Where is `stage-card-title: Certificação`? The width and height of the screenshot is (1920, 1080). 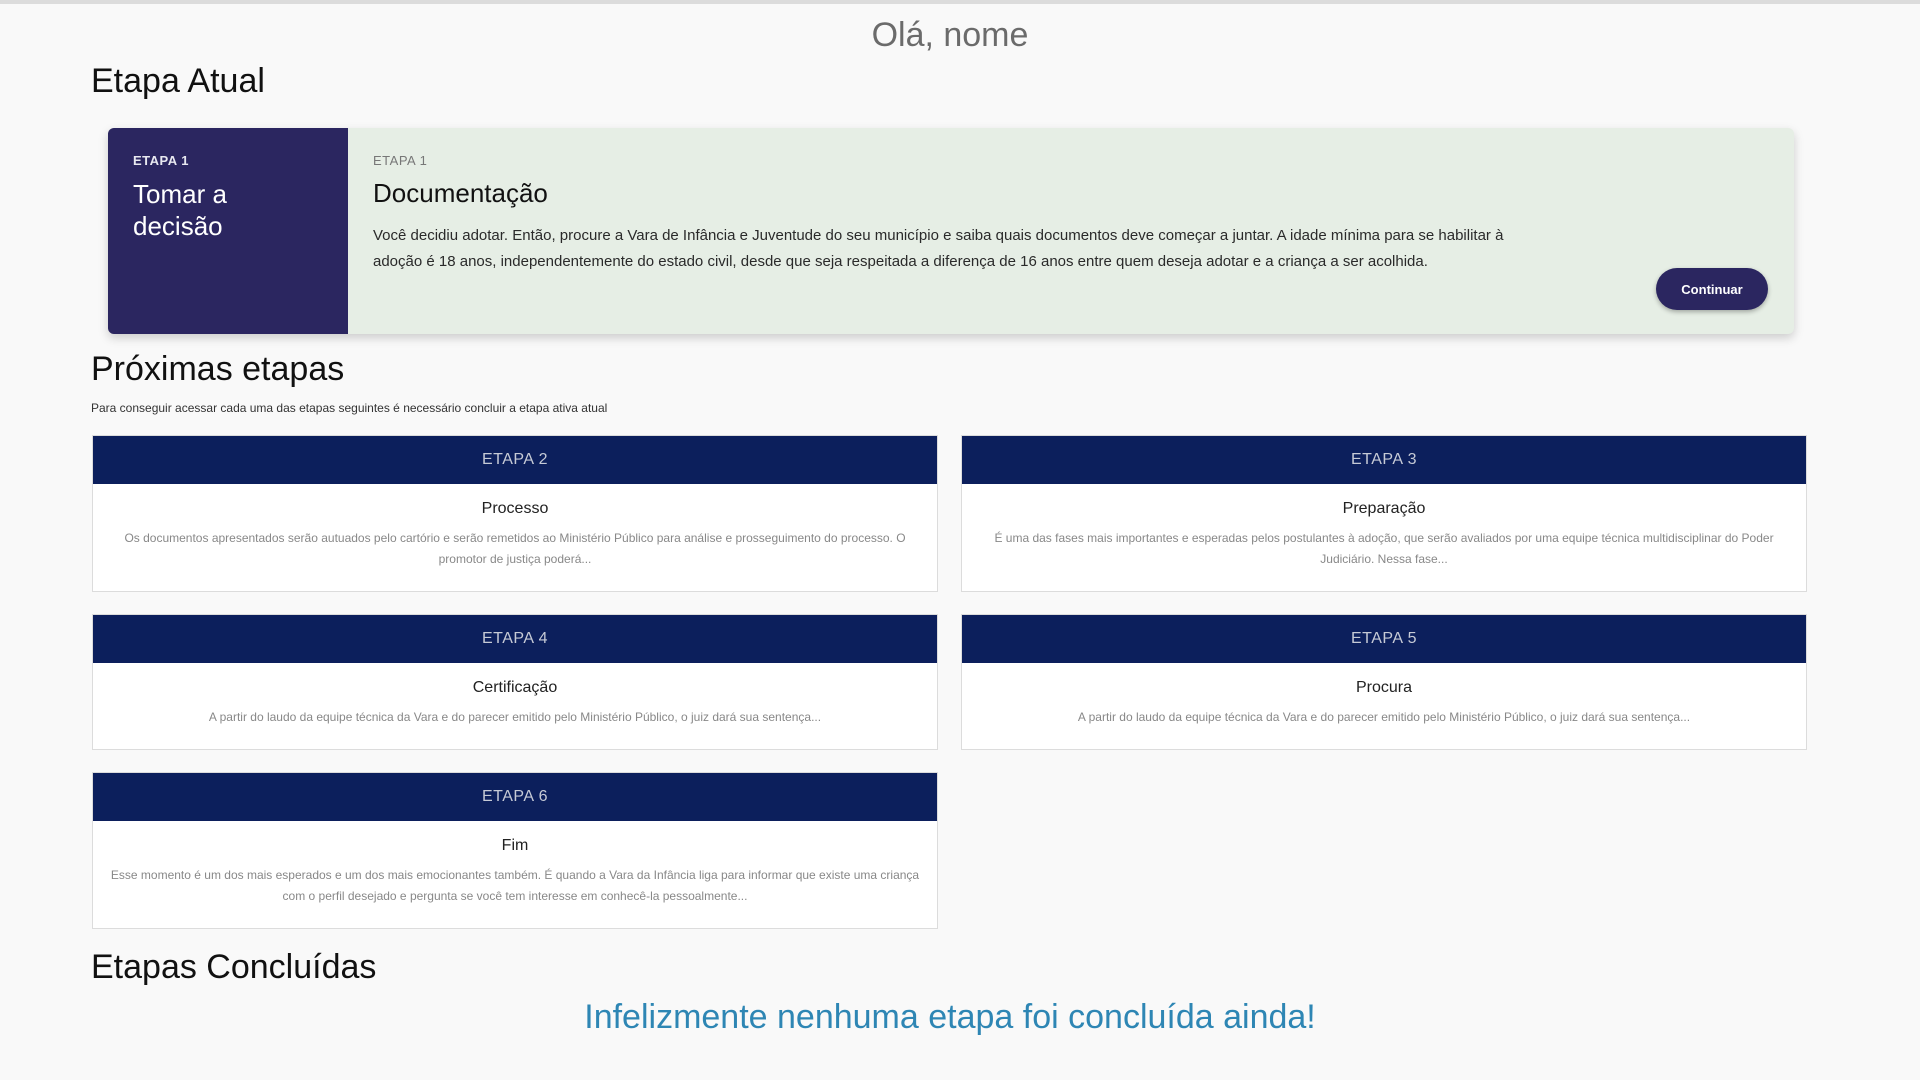
stage-card-title: Certificação is located at coordinates (515, 687).